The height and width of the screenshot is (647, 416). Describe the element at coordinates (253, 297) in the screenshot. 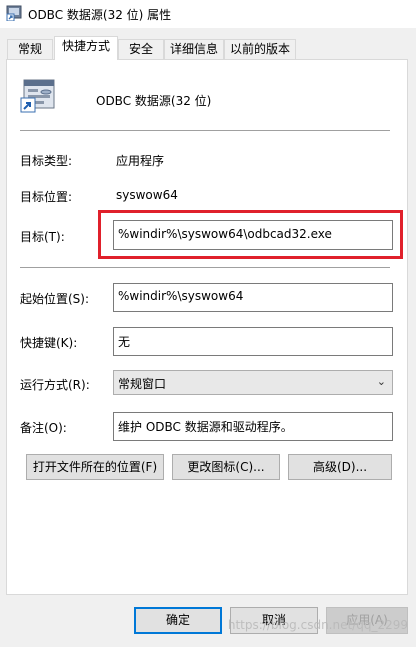

I see `start-in-input: %windir%\syswow64` at that location.